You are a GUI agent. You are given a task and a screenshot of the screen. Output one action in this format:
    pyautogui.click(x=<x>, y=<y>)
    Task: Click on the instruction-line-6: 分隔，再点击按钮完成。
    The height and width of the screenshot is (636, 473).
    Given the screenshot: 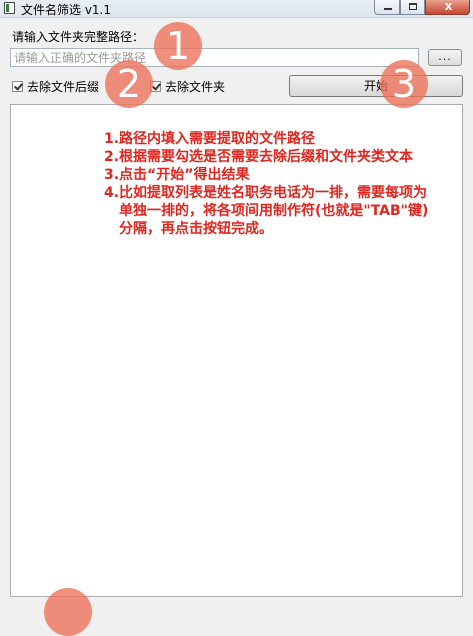 What is the action you would take?
    pyautogui.click(x=196, y=229)
    